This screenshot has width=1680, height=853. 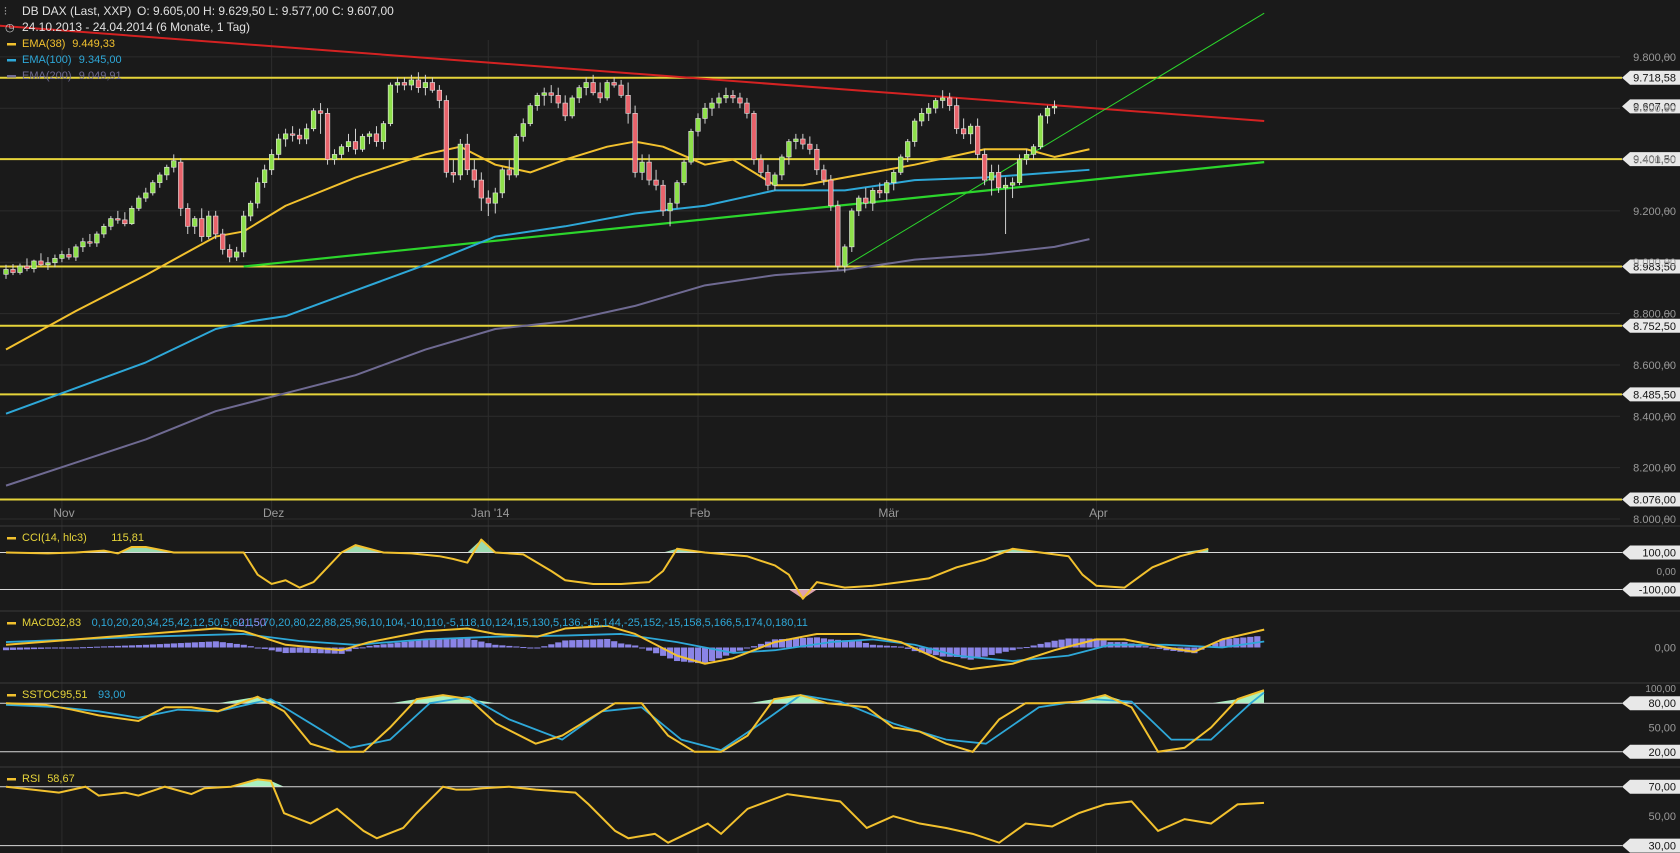 I want to click on rsi-level-70-label: 70,00, so click(x=1662, y=788).